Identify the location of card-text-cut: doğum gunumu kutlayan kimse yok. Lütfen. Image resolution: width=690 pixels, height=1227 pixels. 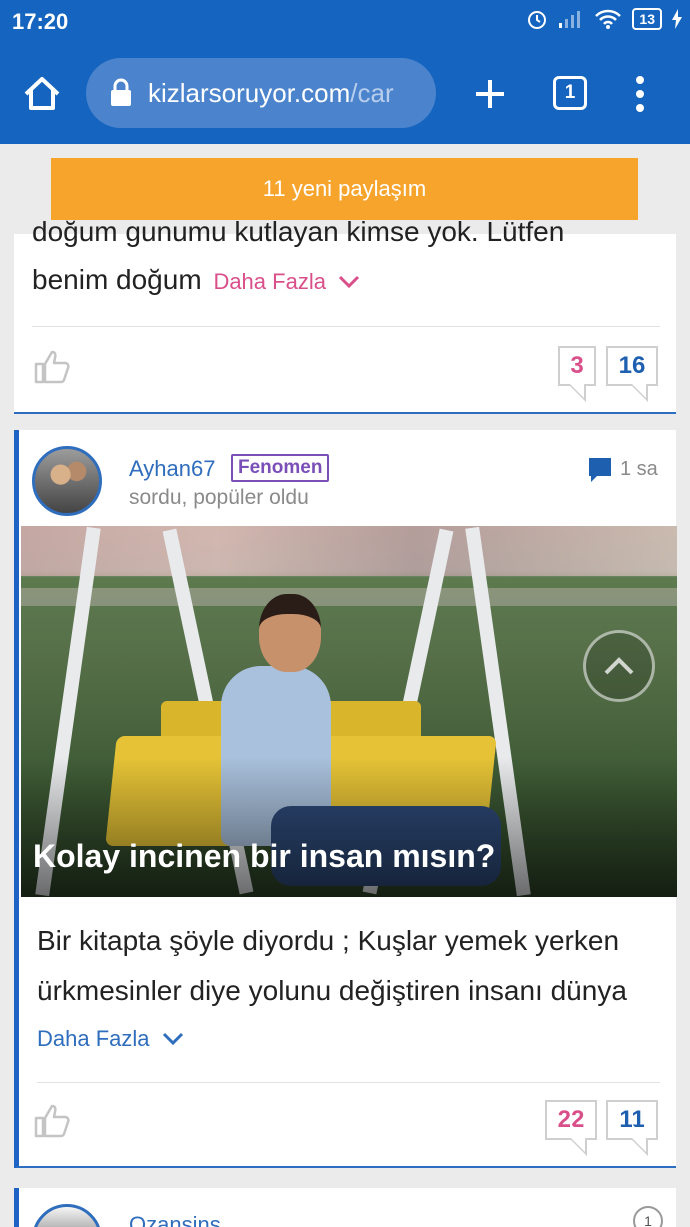
(298, 231).